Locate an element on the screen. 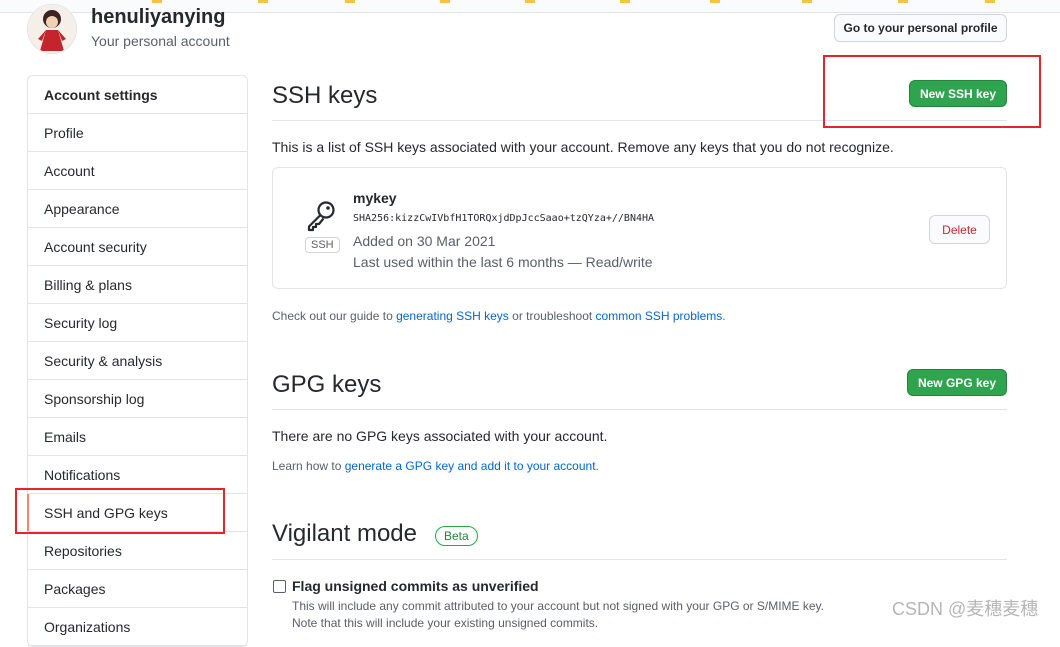  key-icon is located at coordinates (321, 217).